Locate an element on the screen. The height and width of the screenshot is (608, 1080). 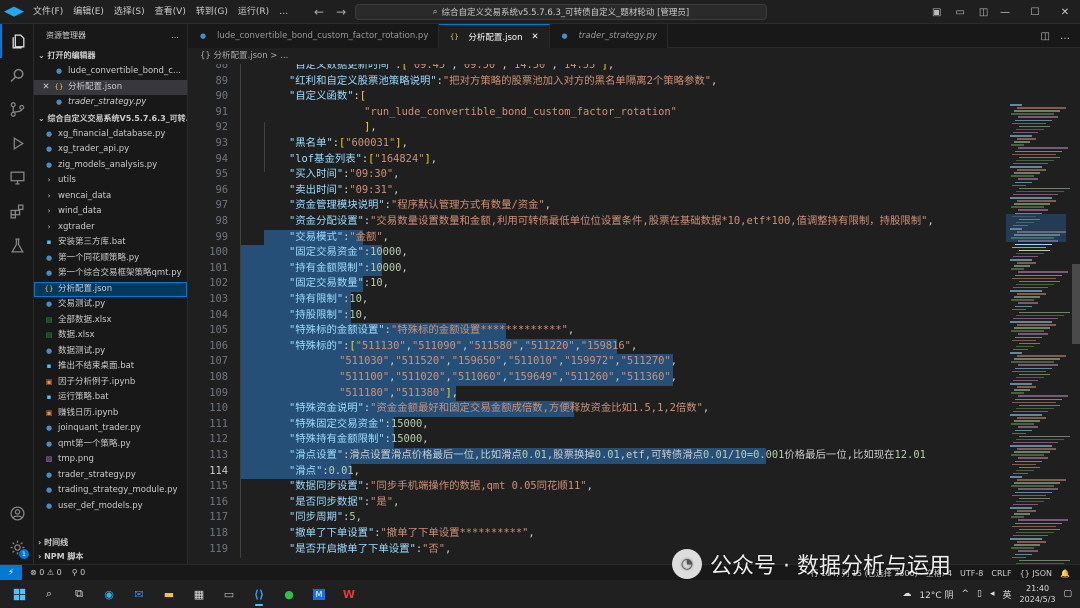
network-icon: ▯ is located at coordinates (979, 594).